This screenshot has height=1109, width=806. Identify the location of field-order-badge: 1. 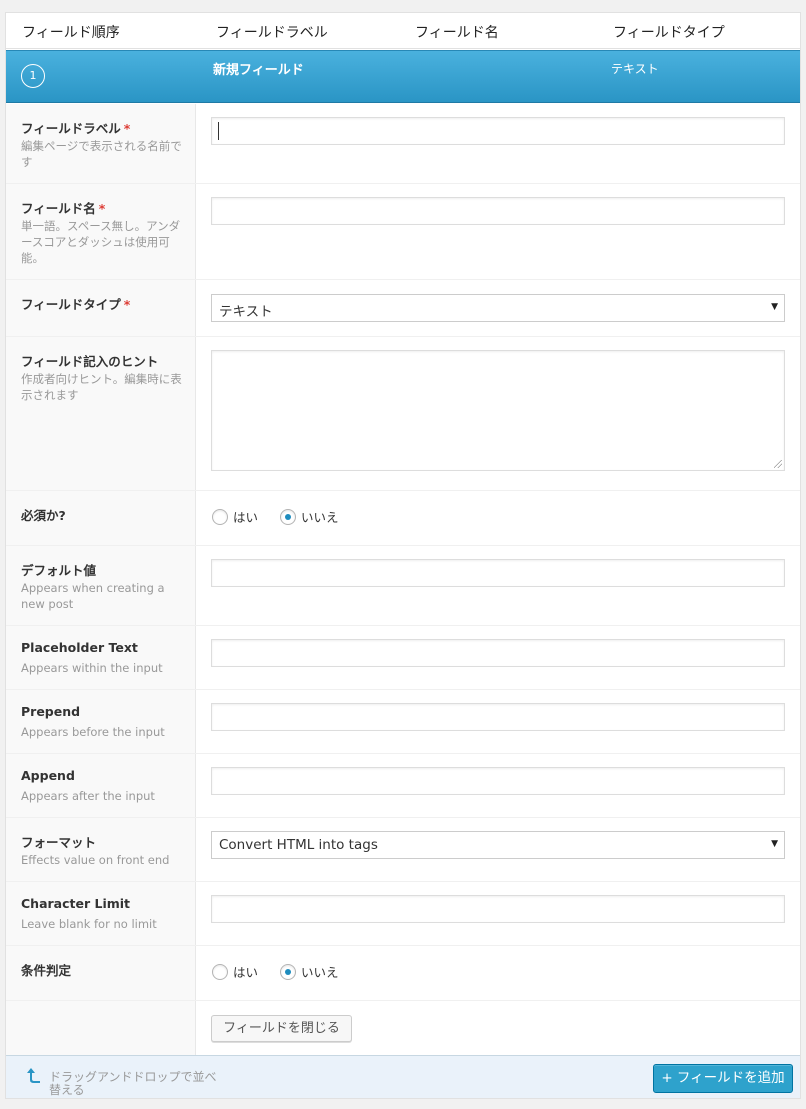
(33, 76).